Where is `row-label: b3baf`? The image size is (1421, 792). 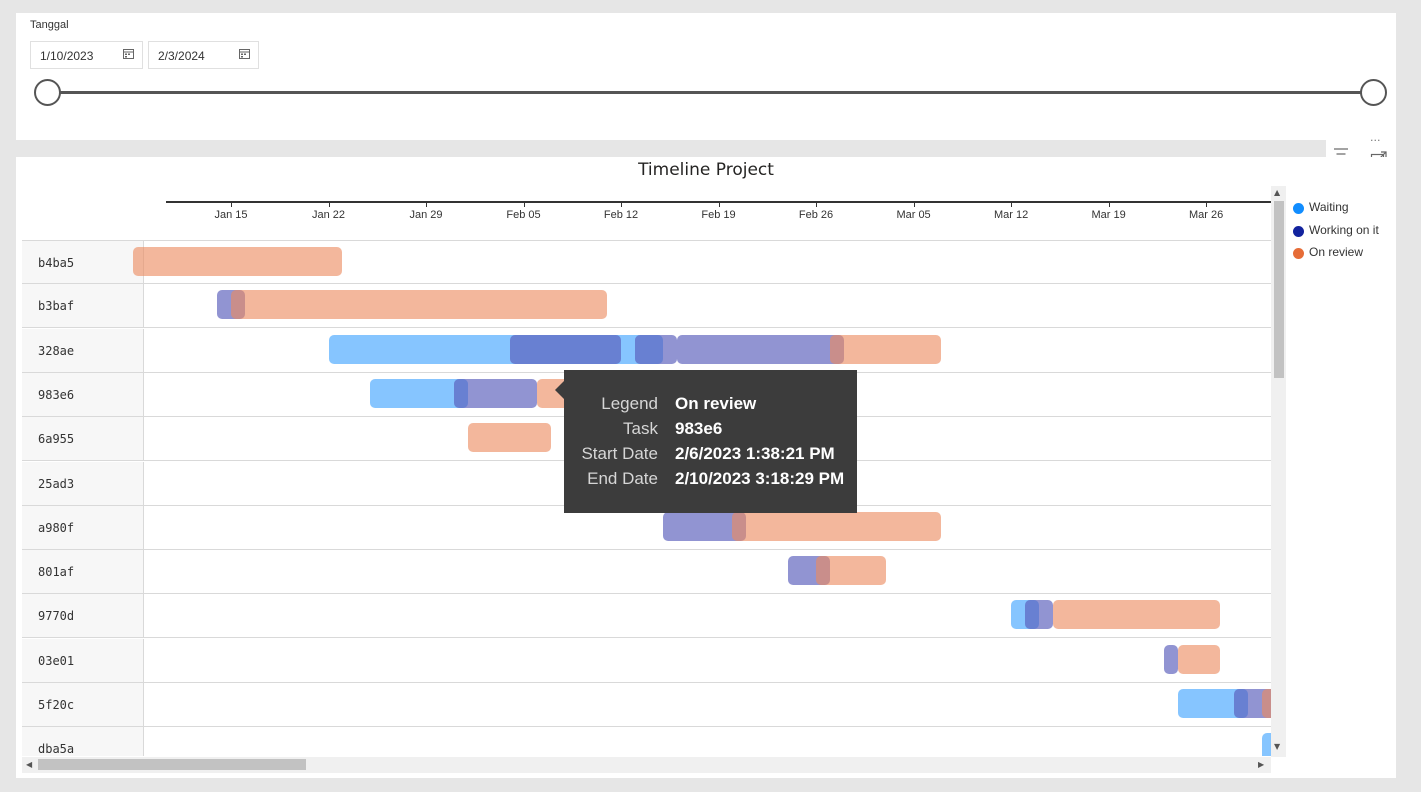
row-label: b3baf is located at coordinates (83, 306).